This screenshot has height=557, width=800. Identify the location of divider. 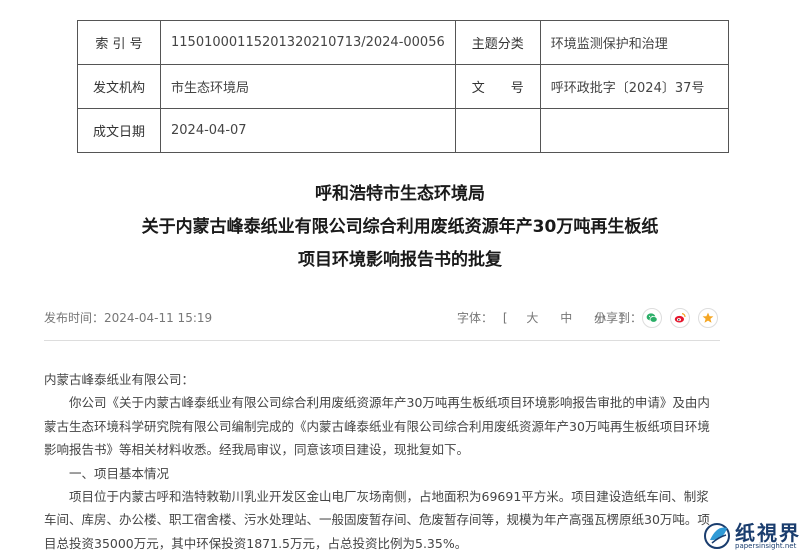
(382, 340).